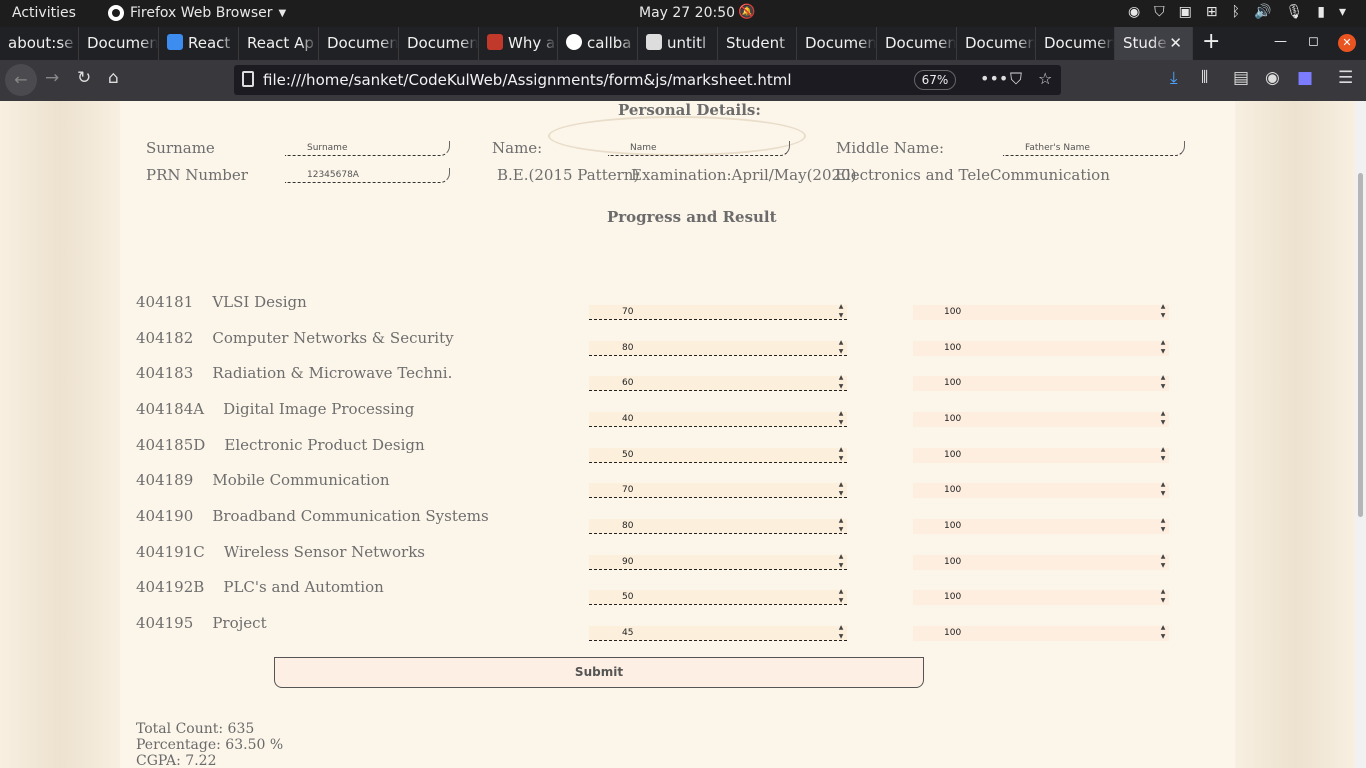 The image size is (1366, 768). Describe the element at coordinates (687, 13) in the screenshot. I see `clock: May 27 20:50` at that location.